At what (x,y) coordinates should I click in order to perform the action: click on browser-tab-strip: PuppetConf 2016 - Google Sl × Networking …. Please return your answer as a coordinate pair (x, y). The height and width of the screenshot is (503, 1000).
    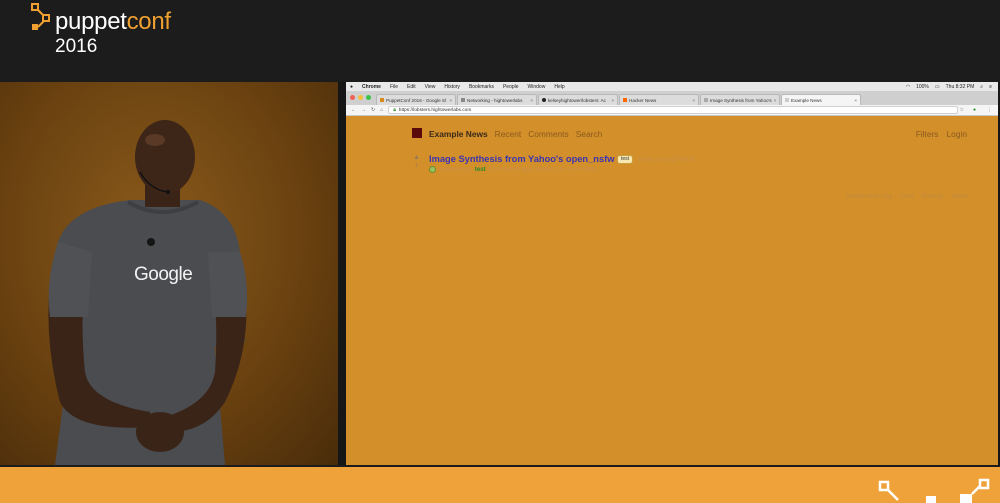
    Looking at the image, I should click on (672, 98).